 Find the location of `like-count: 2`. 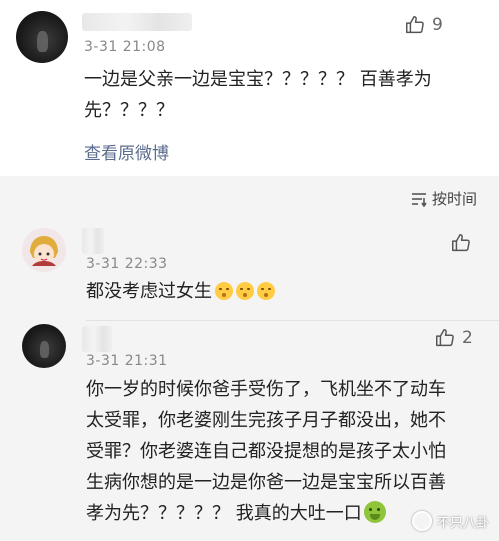

like-count: 2 is located at coordinates (467, 338).